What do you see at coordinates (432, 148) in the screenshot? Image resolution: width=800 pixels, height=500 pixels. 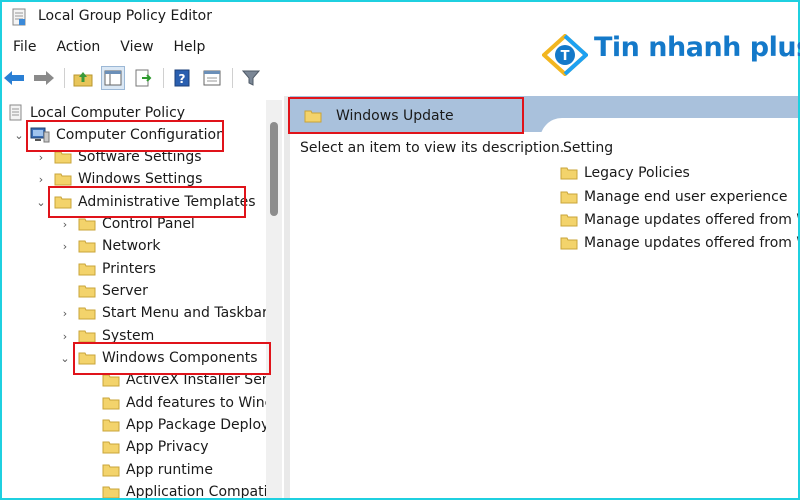 I see `item-description: Select an item to view its description.` at bounding box center [432, 148].